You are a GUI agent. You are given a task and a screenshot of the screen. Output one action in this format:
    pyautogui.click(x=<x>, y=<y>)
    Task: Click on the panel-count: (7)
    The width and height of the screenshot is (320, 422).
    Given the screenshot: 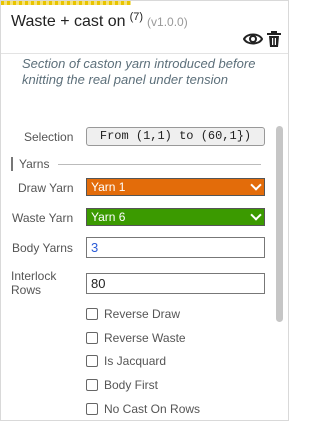 What is the action you would take?
    pyautogui.click(x=136, y=17)
    